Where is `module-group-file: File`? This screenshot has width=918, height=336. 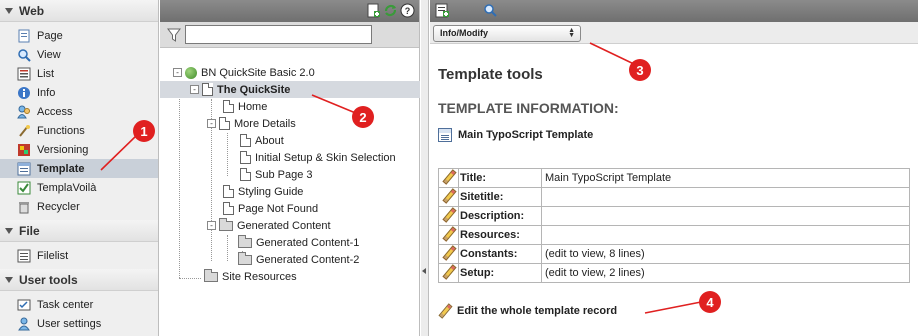 module-group-file: File is located at coordinates (79, 231).